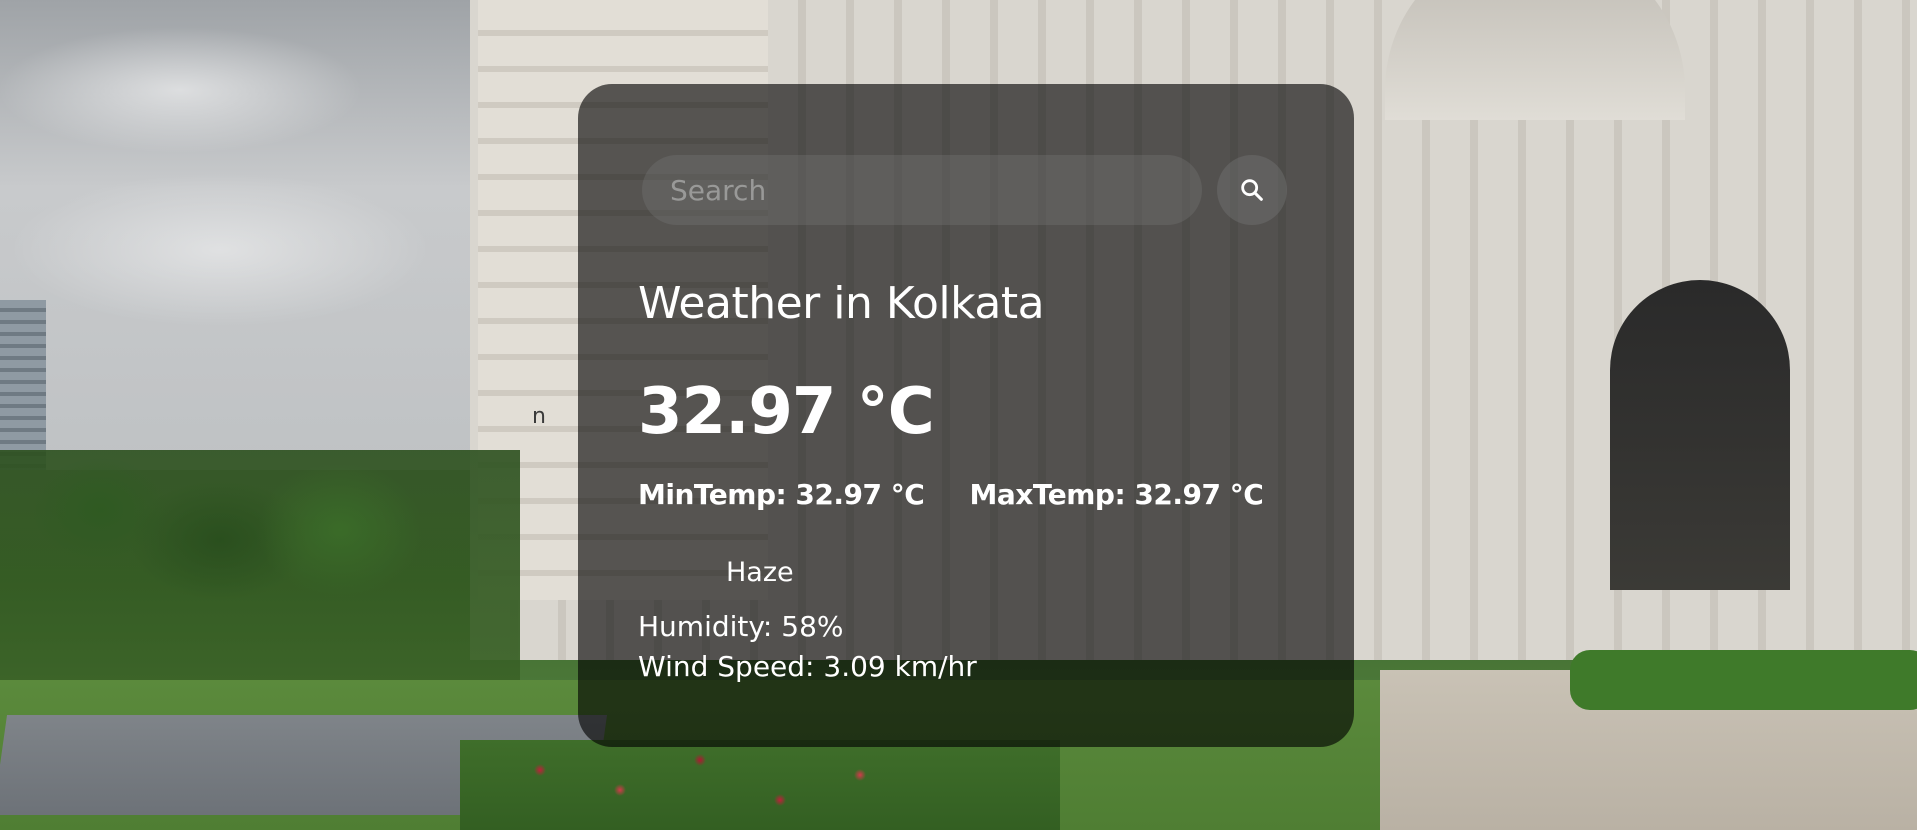 This screenshot has width=1917, height=830. Describe the element at coordinates (760, 572) in the screenshot. I see `weather-description: Haze` at that location.